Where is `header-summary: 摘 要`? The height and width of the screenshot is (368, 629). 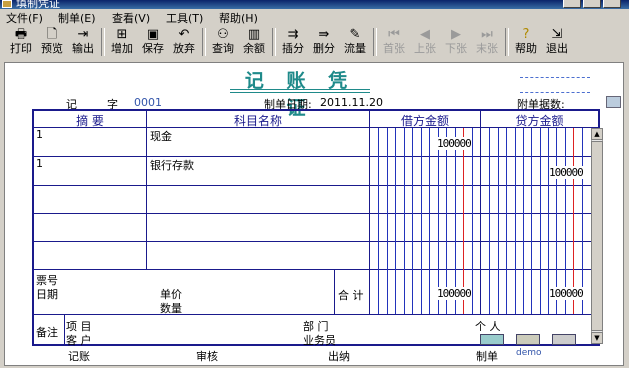
header-summary: 摘 要 is located at coordinates (90, 121).